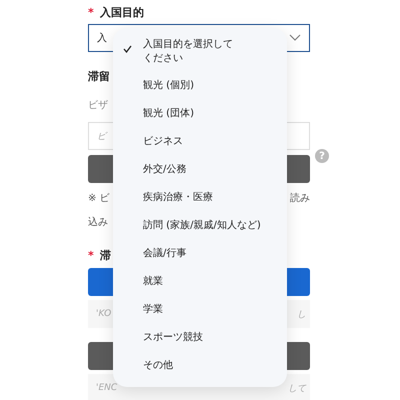  Describe the element at coordinates (105, 255) in the screenshot. I see `field-label: 滞` at that location.